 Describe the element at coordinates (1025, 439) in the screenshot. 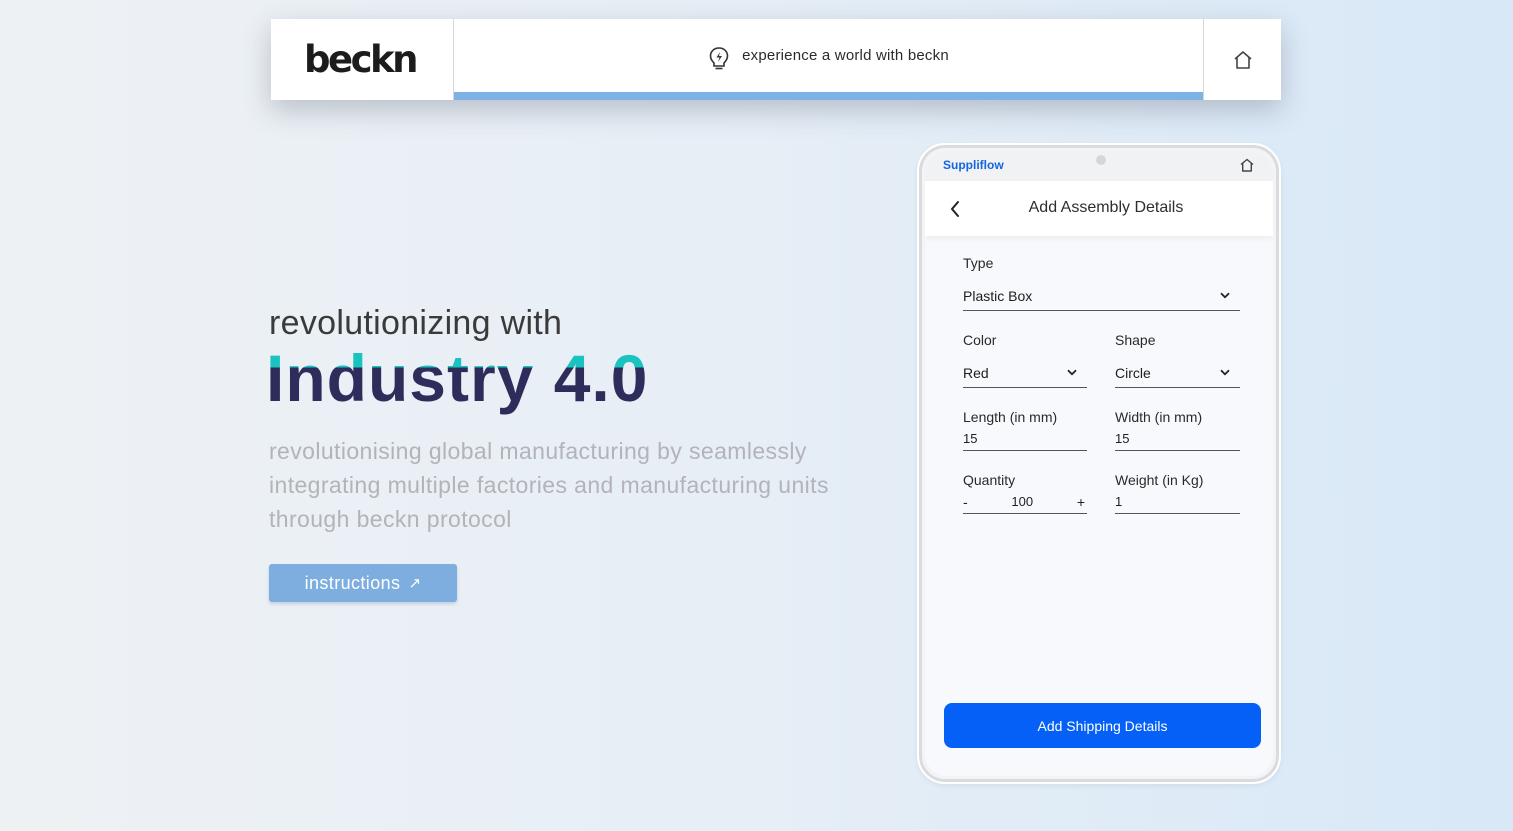

I see `length-input: 15` at that location.